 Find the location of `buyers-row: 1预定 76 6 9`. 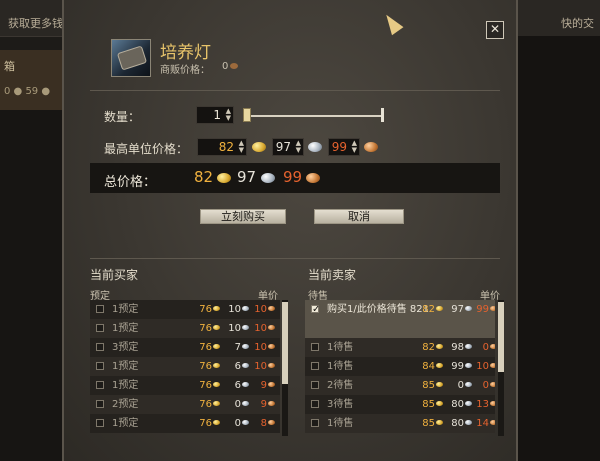

buyers-row: 1预定 76 6 9 is located at coordinates (185, 385).